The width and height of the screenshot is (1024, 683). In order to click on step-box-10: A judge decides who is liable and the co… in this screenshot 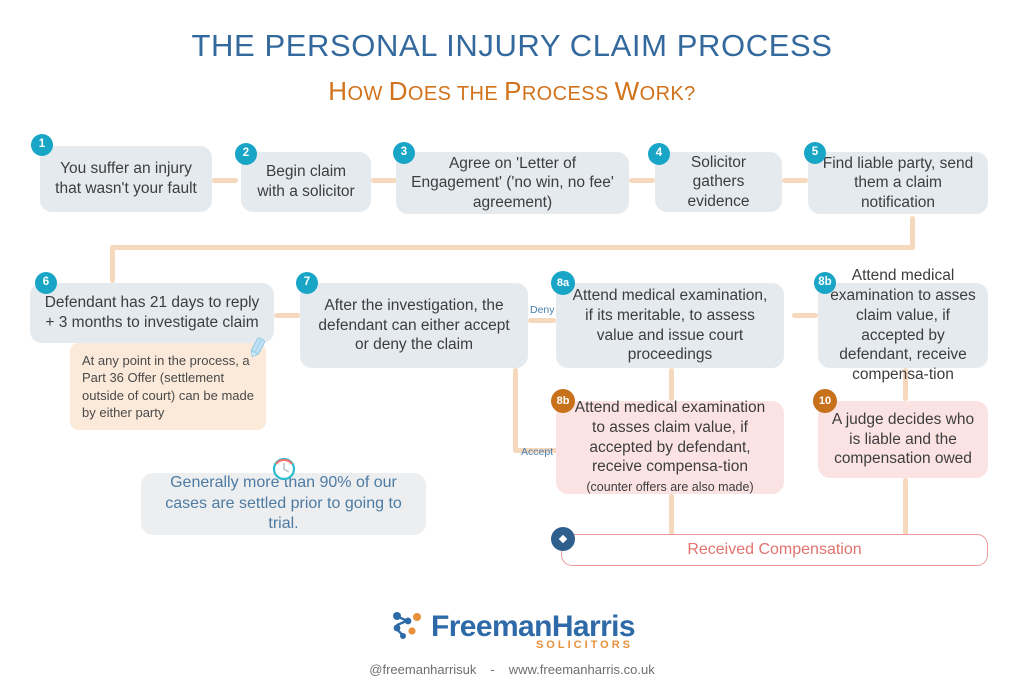, I will do `click(903, 439)`.